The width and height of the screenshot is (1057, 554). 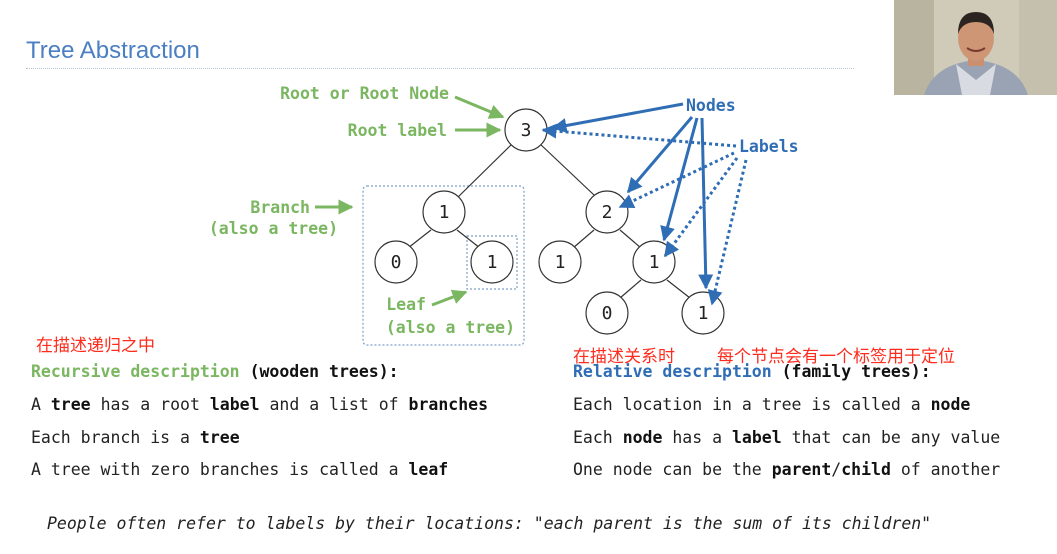 I want to click on node-label-right-right: 1, so click(x=654, y=262).